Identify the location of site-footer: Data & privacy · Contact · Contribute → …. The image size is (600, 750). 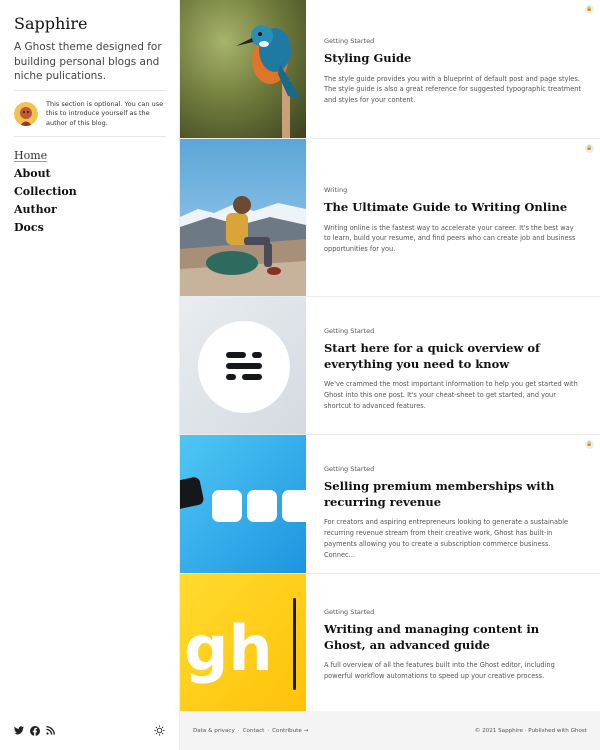
(390, 730).